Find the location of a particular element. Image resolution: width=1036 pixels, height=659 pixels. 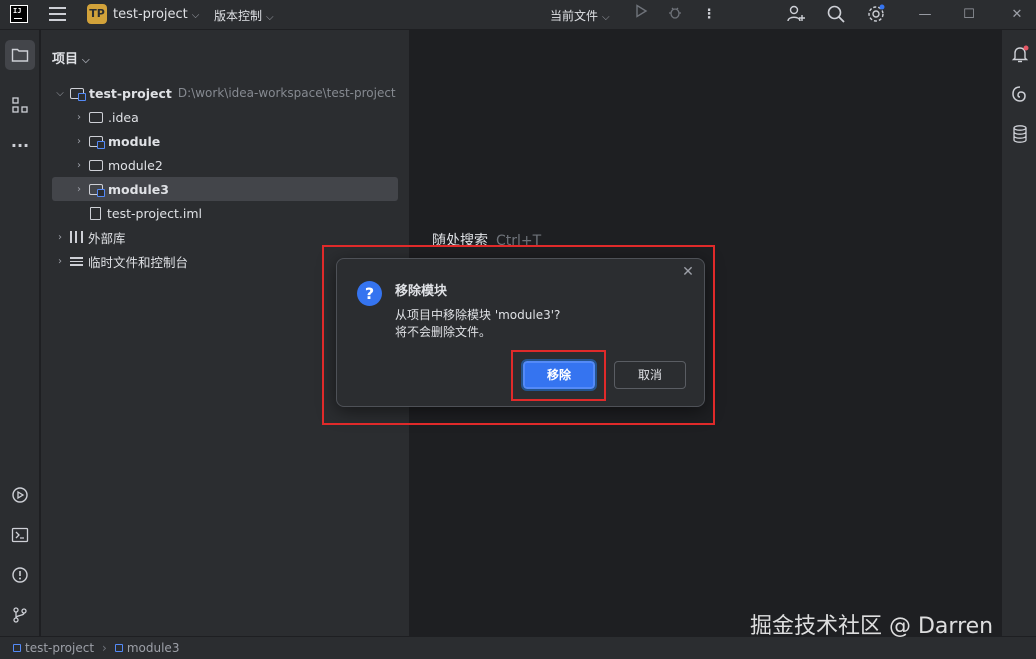

project-badge: TP is located at coordinates (97, 14).